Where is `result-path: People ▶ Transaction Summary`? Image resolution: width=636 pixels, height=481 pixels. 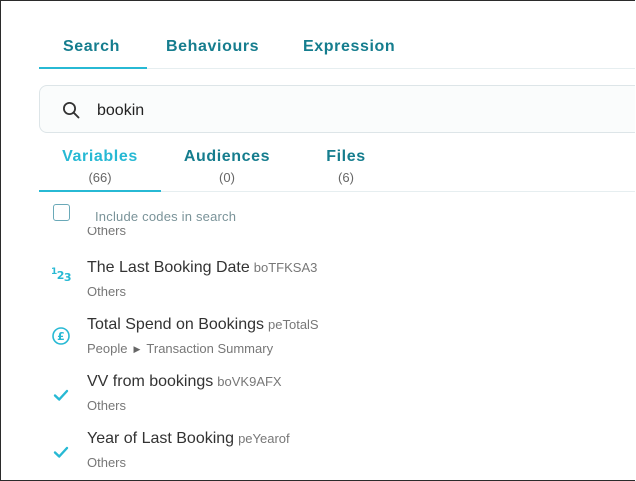
result-path: People ▶ Transaction Summary is located at coordinates (180, 348).